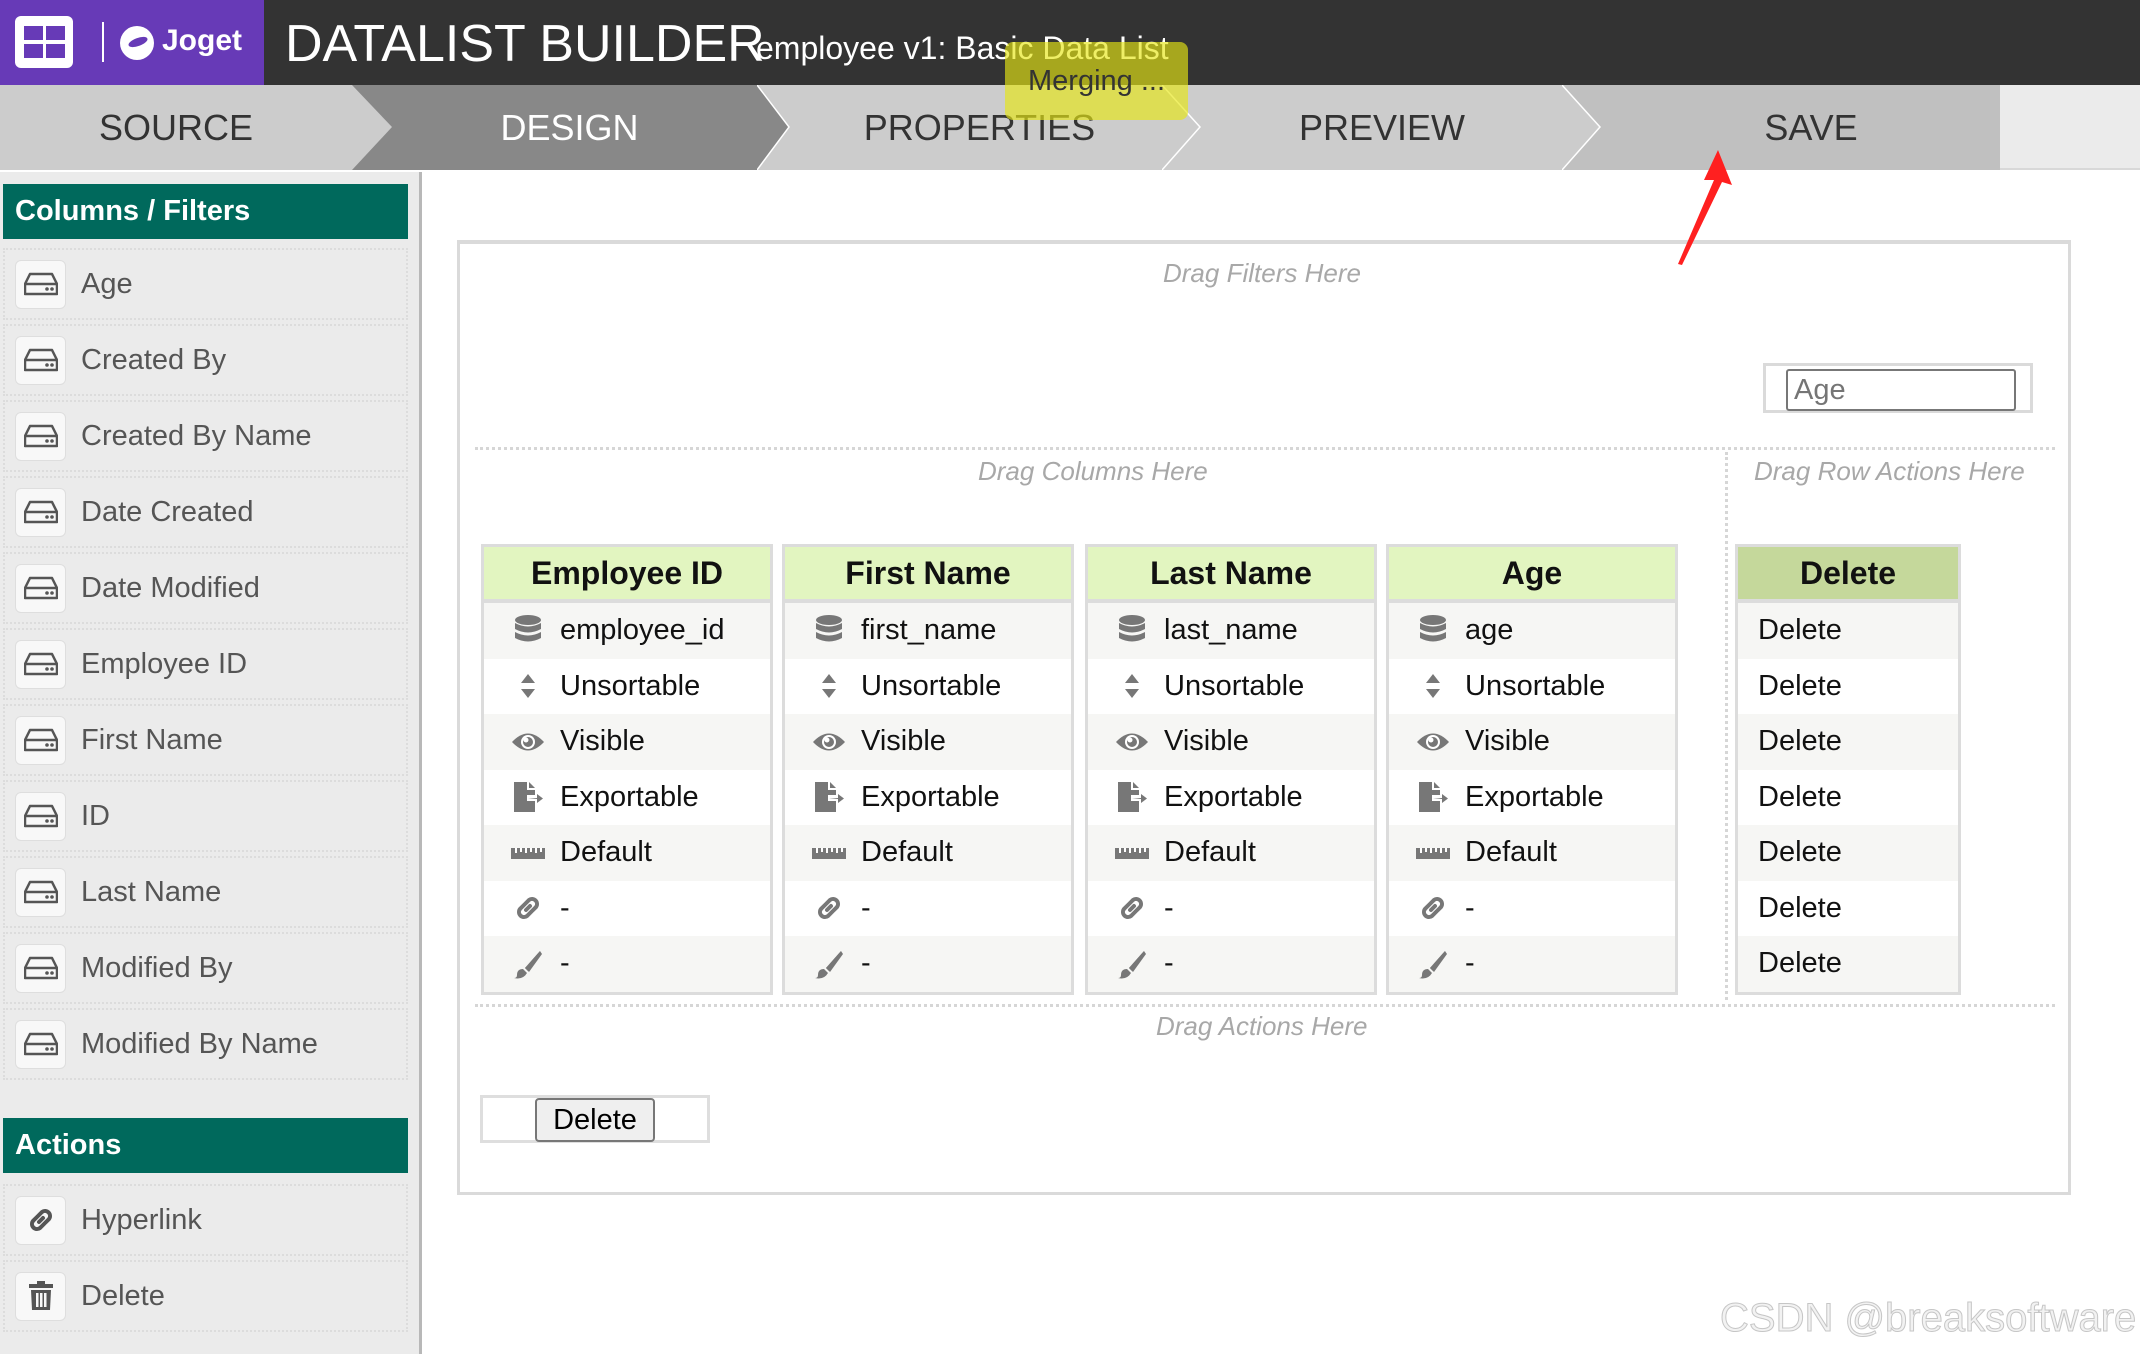  I want to click on column-property-value: first_name, so click(929, 630).